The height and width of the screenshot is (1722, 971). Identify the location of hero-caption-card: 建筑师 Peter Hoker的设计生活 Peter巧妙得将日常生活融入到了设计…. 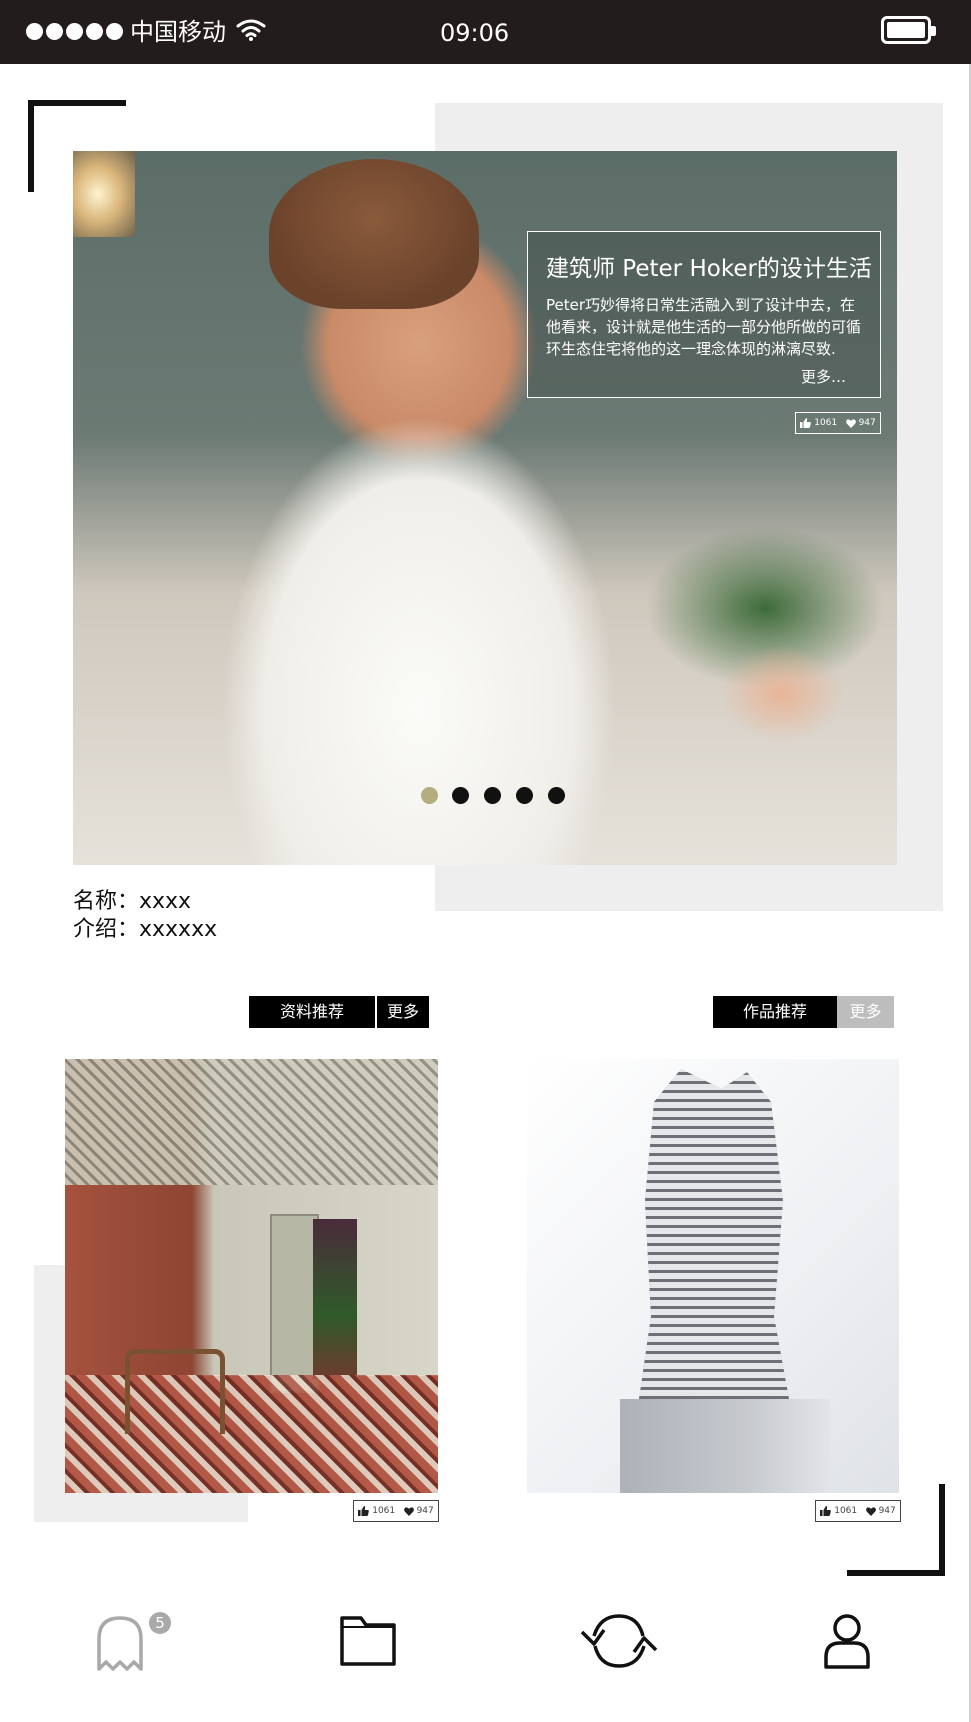
(704, 314).